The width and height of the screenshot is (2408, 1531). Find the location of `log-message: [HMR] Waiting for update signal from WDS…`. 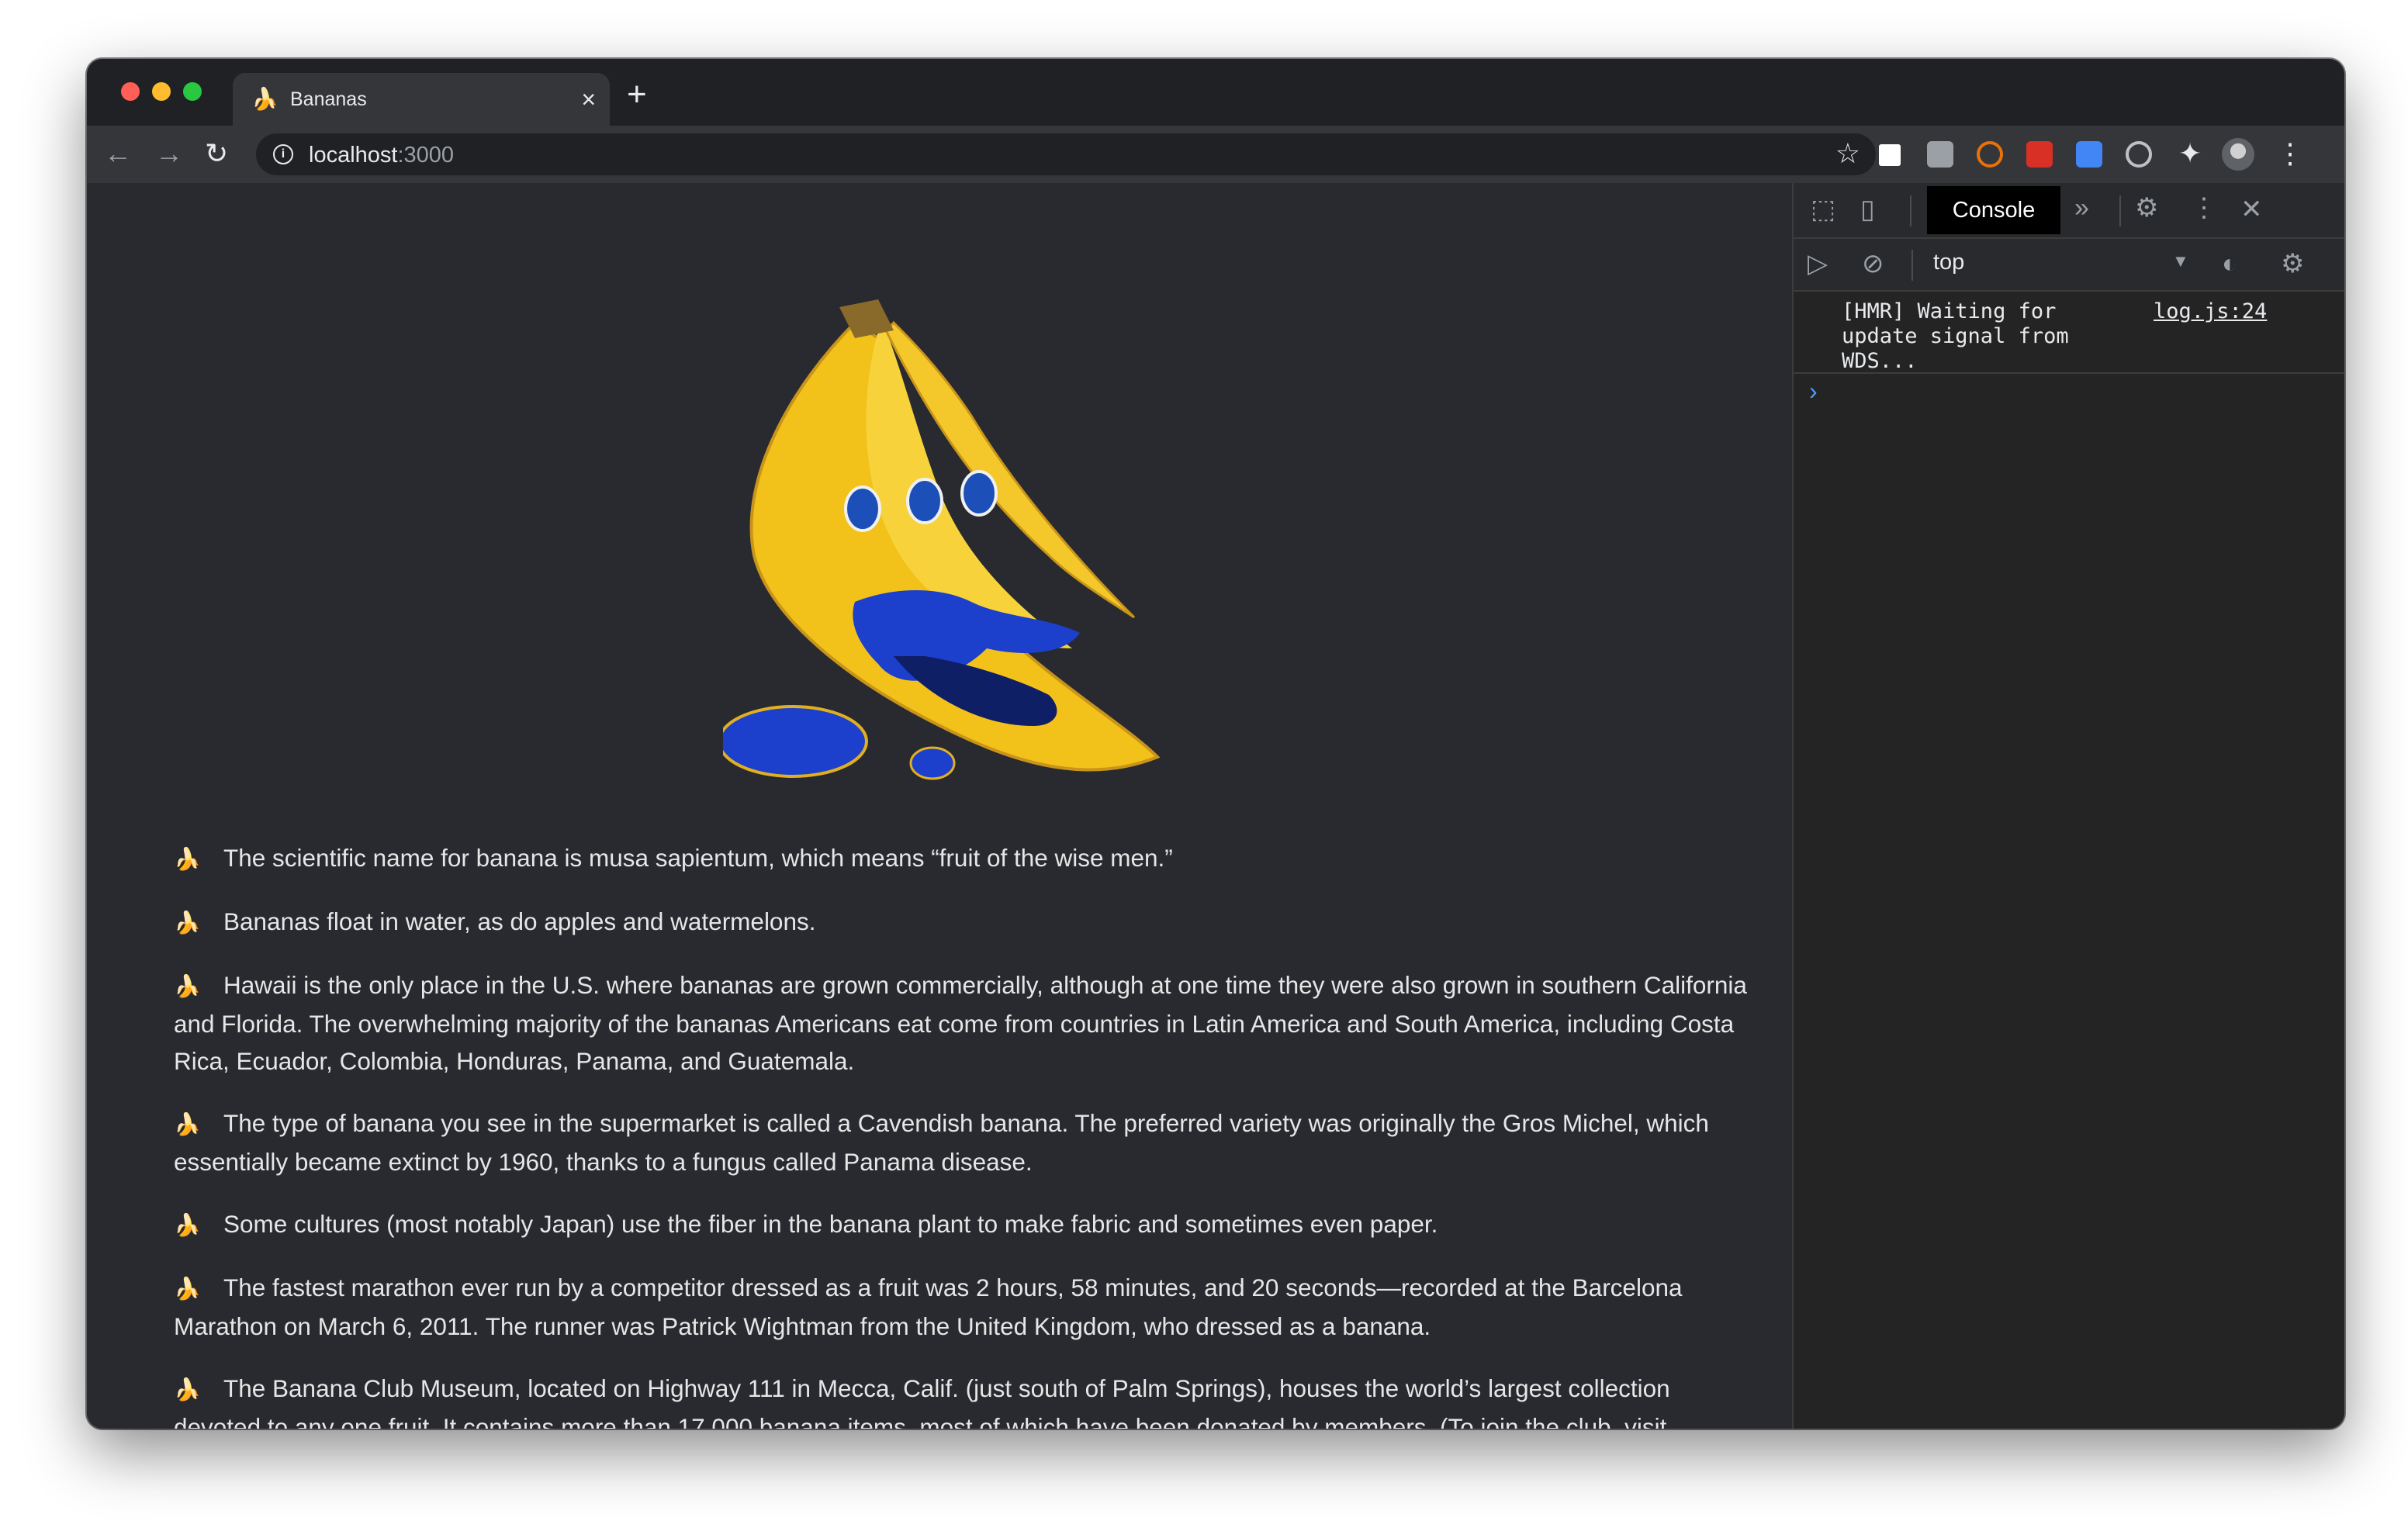

log-message: [HMR] Waiting for update signal from WDS… is located at coordinates (1961, 336).